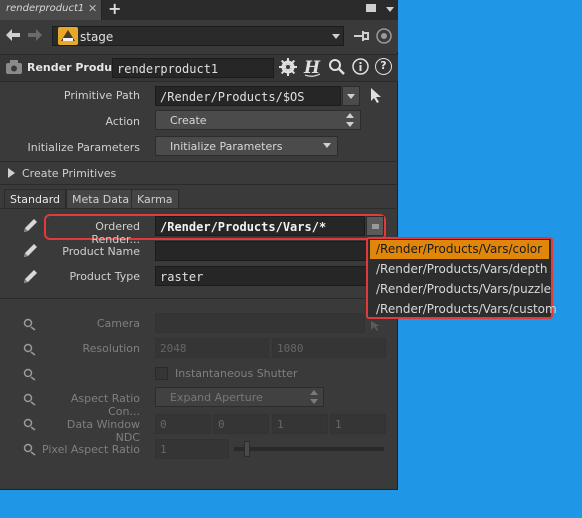 This screenshot has height=518, width=582. Describe the element at coordinates (236, 373) in the screenshot. I see `instantaneous-shutter-label: Instantaneous Shutter` at that location.